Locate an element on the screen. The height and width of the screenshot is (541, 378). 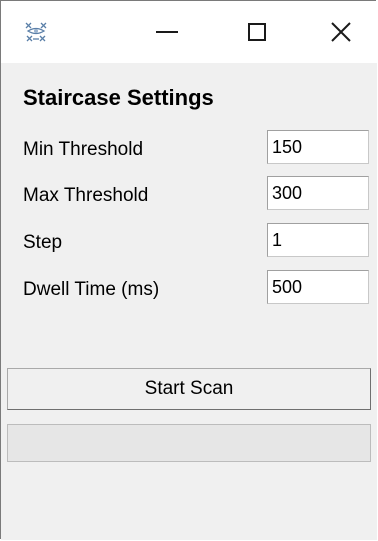
minimize-icon is located at coordinates (167, 32).